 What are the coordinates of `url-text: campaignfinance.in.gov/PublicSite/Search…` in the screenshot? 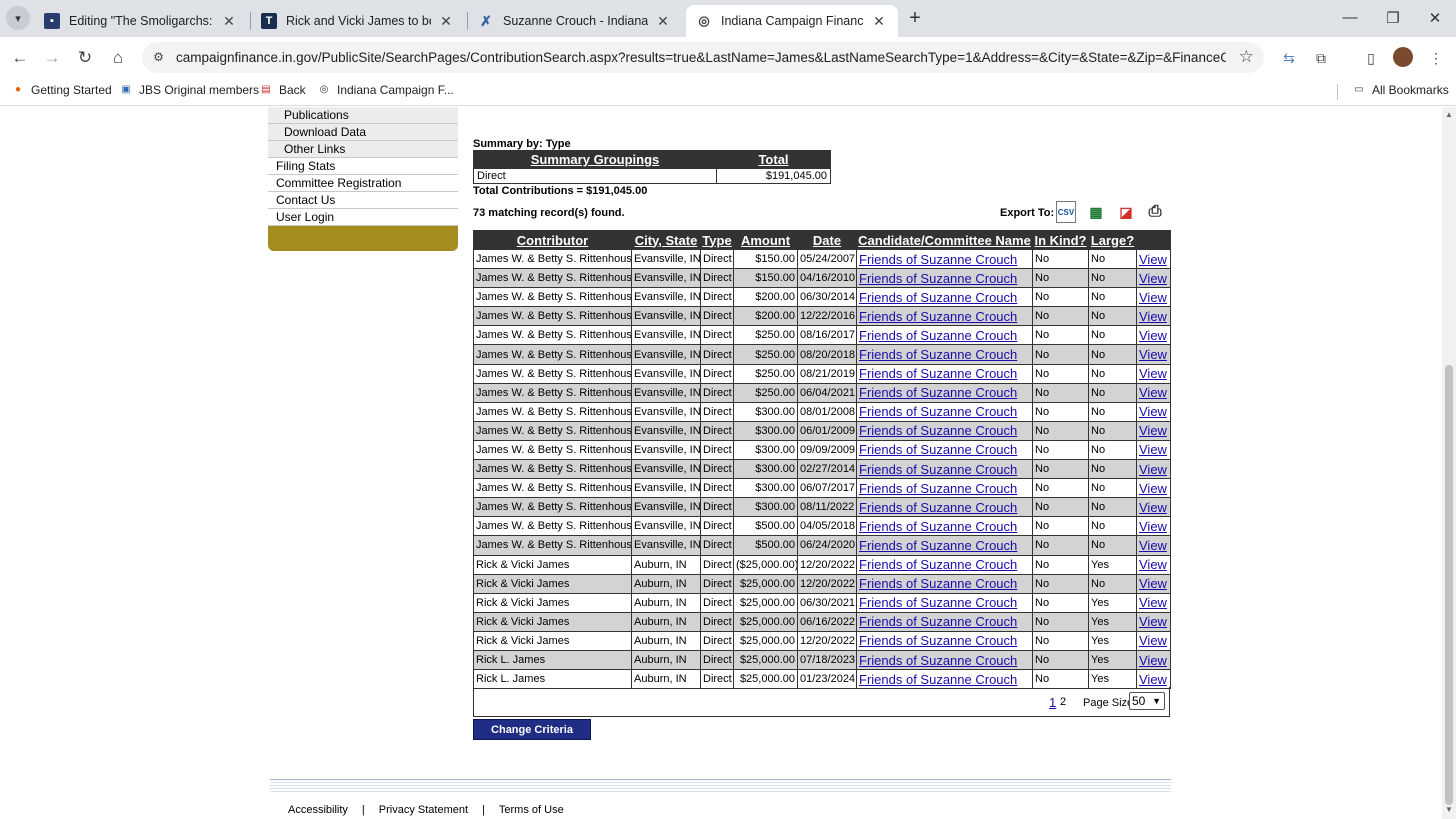 It's located at (701, 57).